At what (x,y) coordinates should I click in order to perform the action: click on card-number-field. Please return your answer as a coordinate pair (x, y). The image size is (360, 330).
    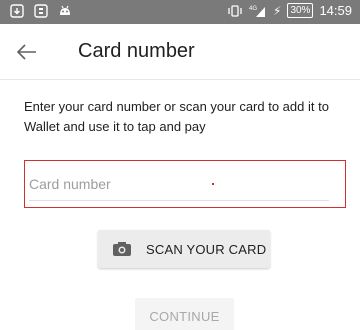
    Looking at the image, I should click on (185, 184).